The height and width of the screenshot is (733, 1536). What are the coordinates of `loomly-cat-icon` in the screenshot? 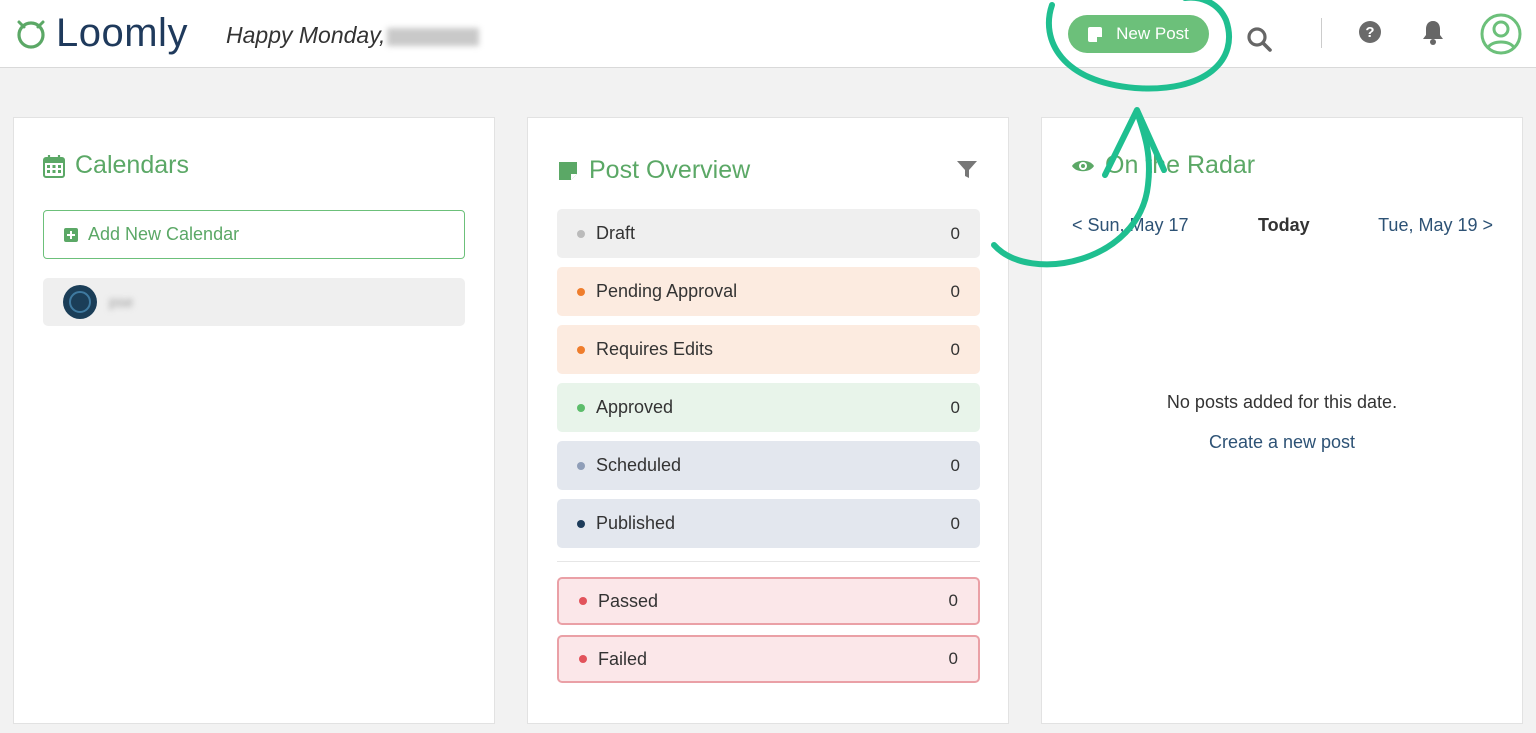 It's located at (31, 34).